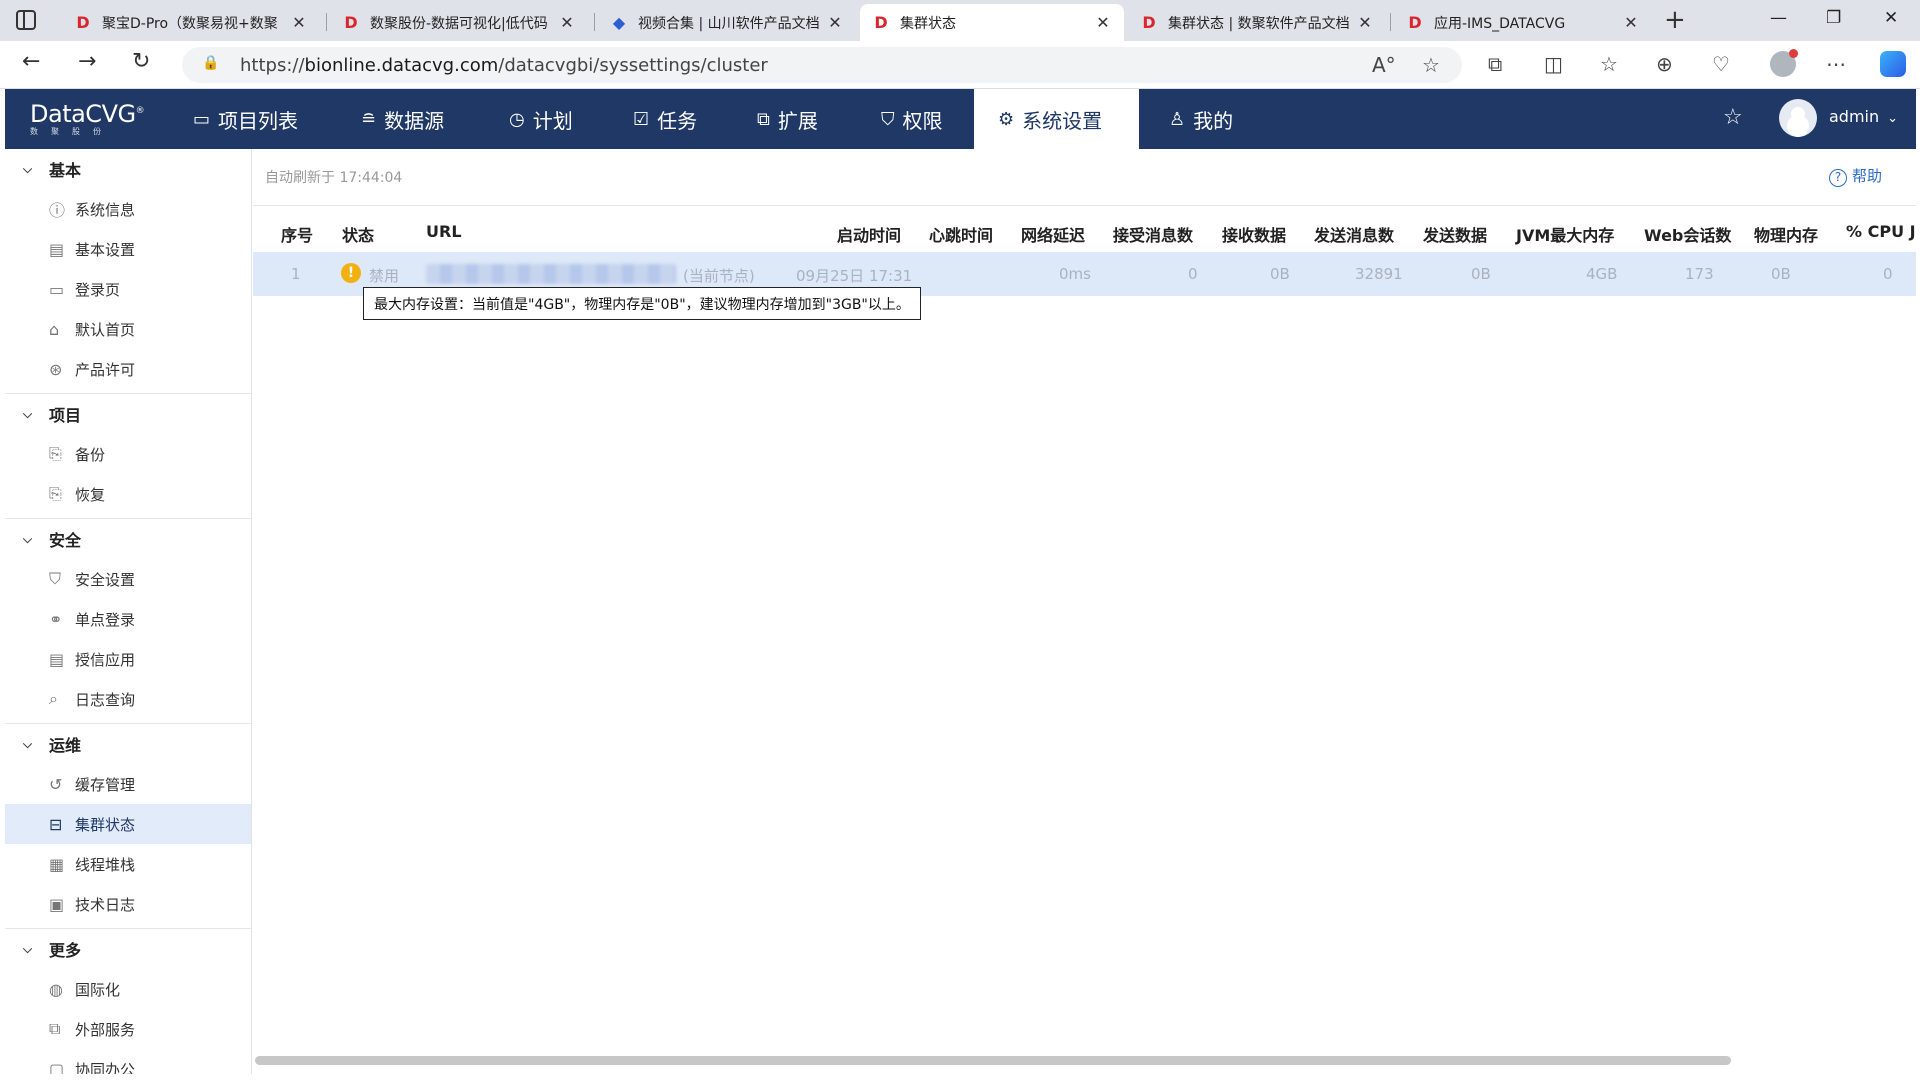  What do you see at coordinates (31, 61) in the screenshot?
I see `back-icon: ←` at bounding box center [31, 61].